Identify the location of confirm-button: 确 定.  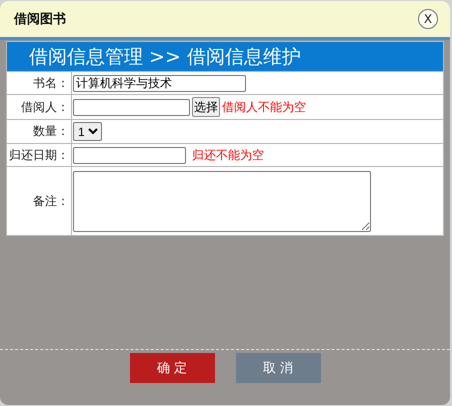
(172, 368).